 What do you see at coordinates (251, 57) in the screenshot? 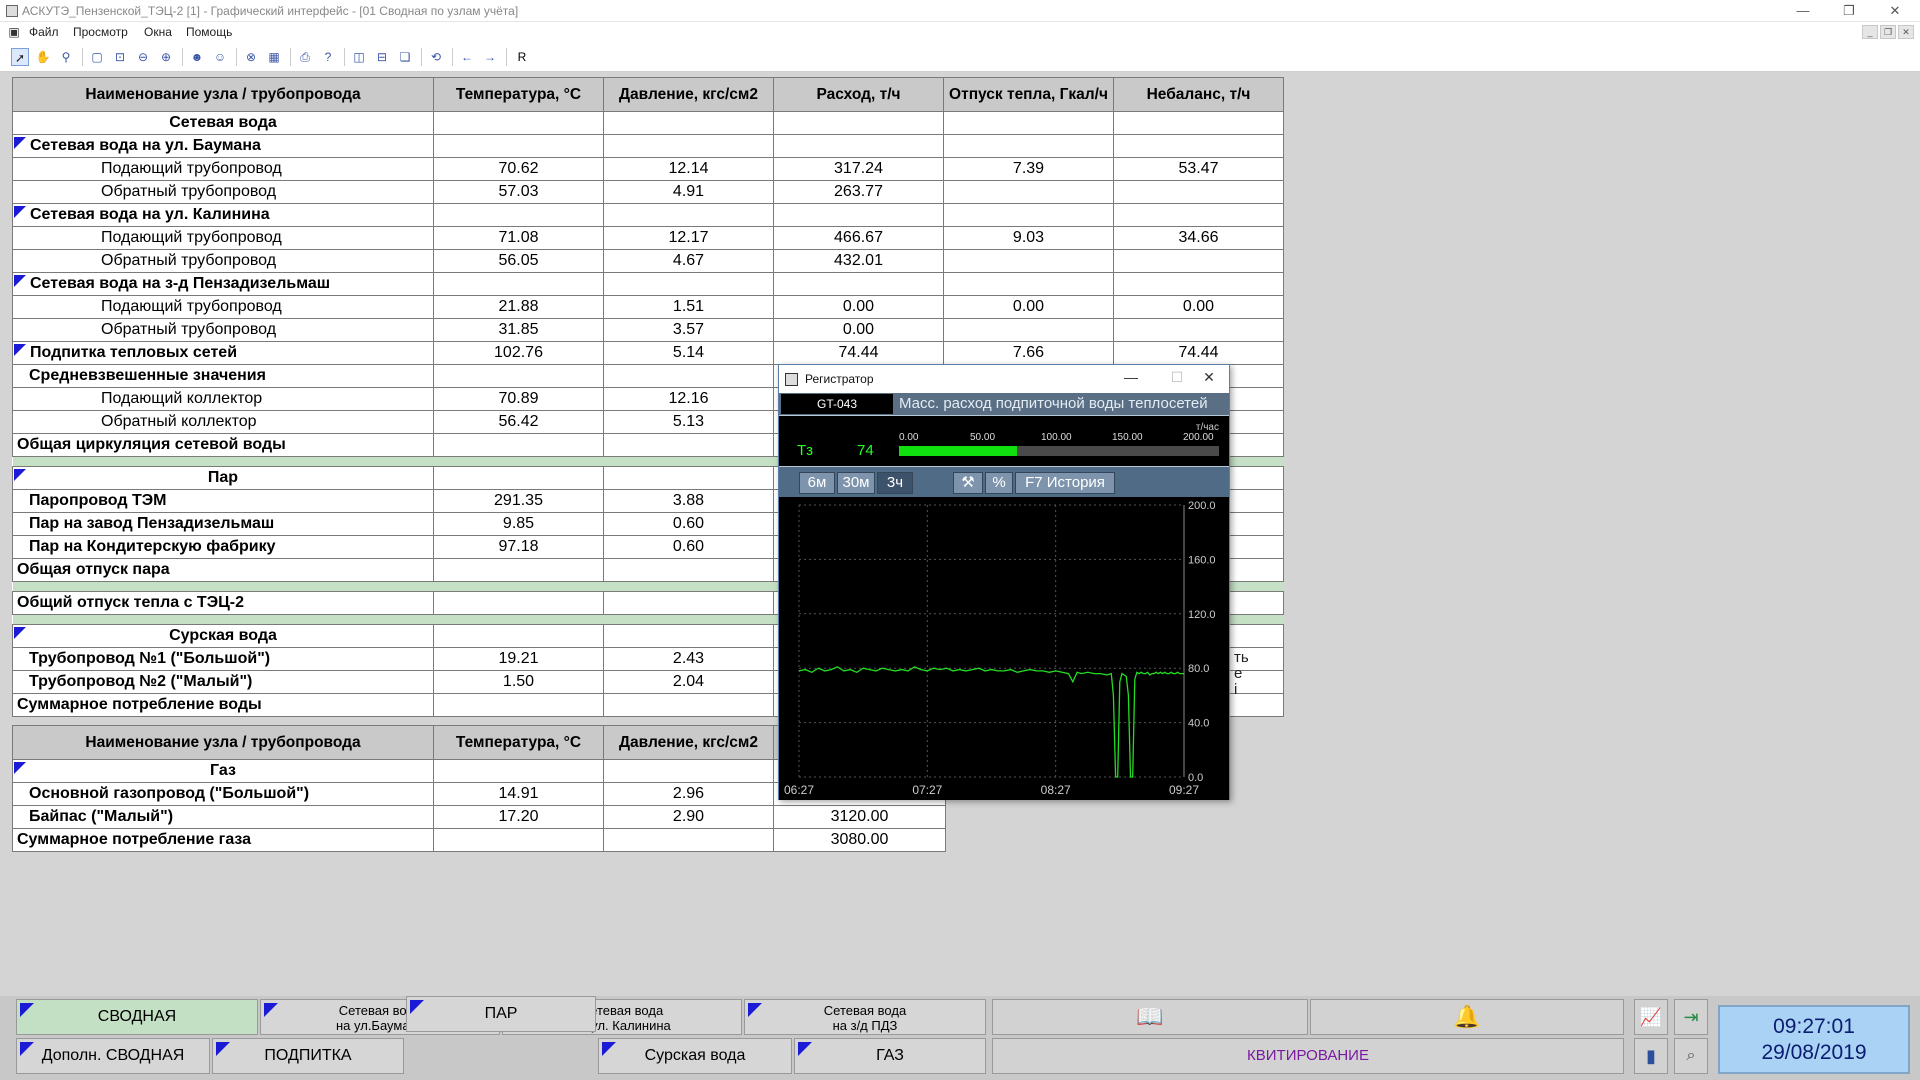
I see `binoculars-icon: ⊗` at bounding box center [251, 57].